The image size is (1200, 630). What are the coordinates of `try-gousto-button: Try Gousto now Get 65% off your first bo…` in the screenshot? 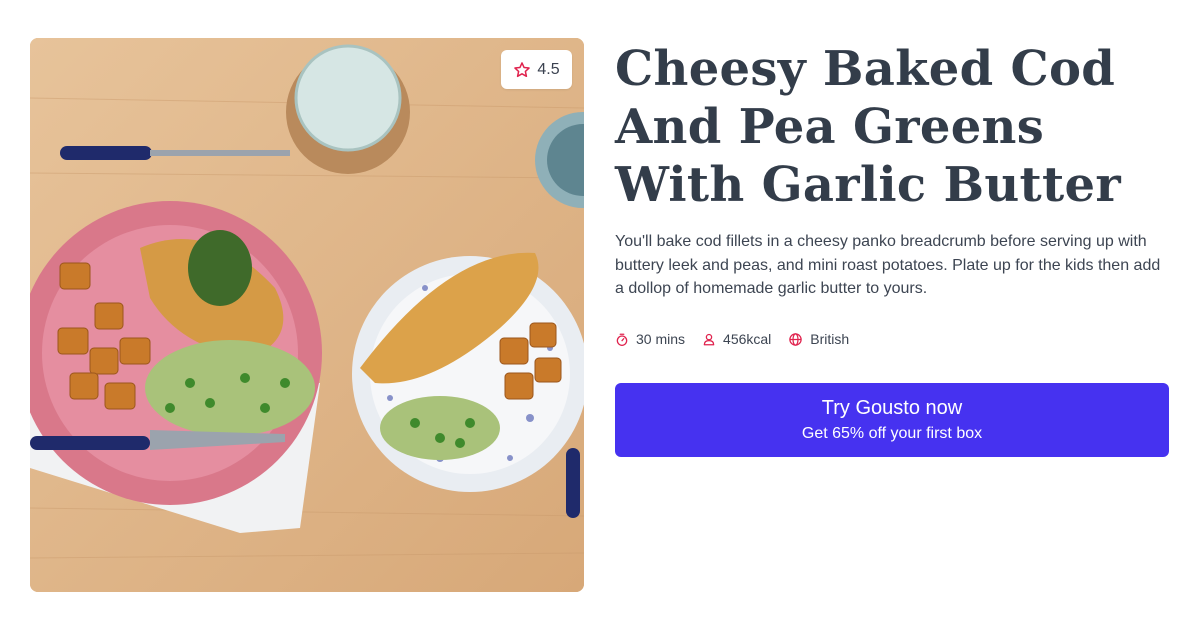 It's located at (892, 420).